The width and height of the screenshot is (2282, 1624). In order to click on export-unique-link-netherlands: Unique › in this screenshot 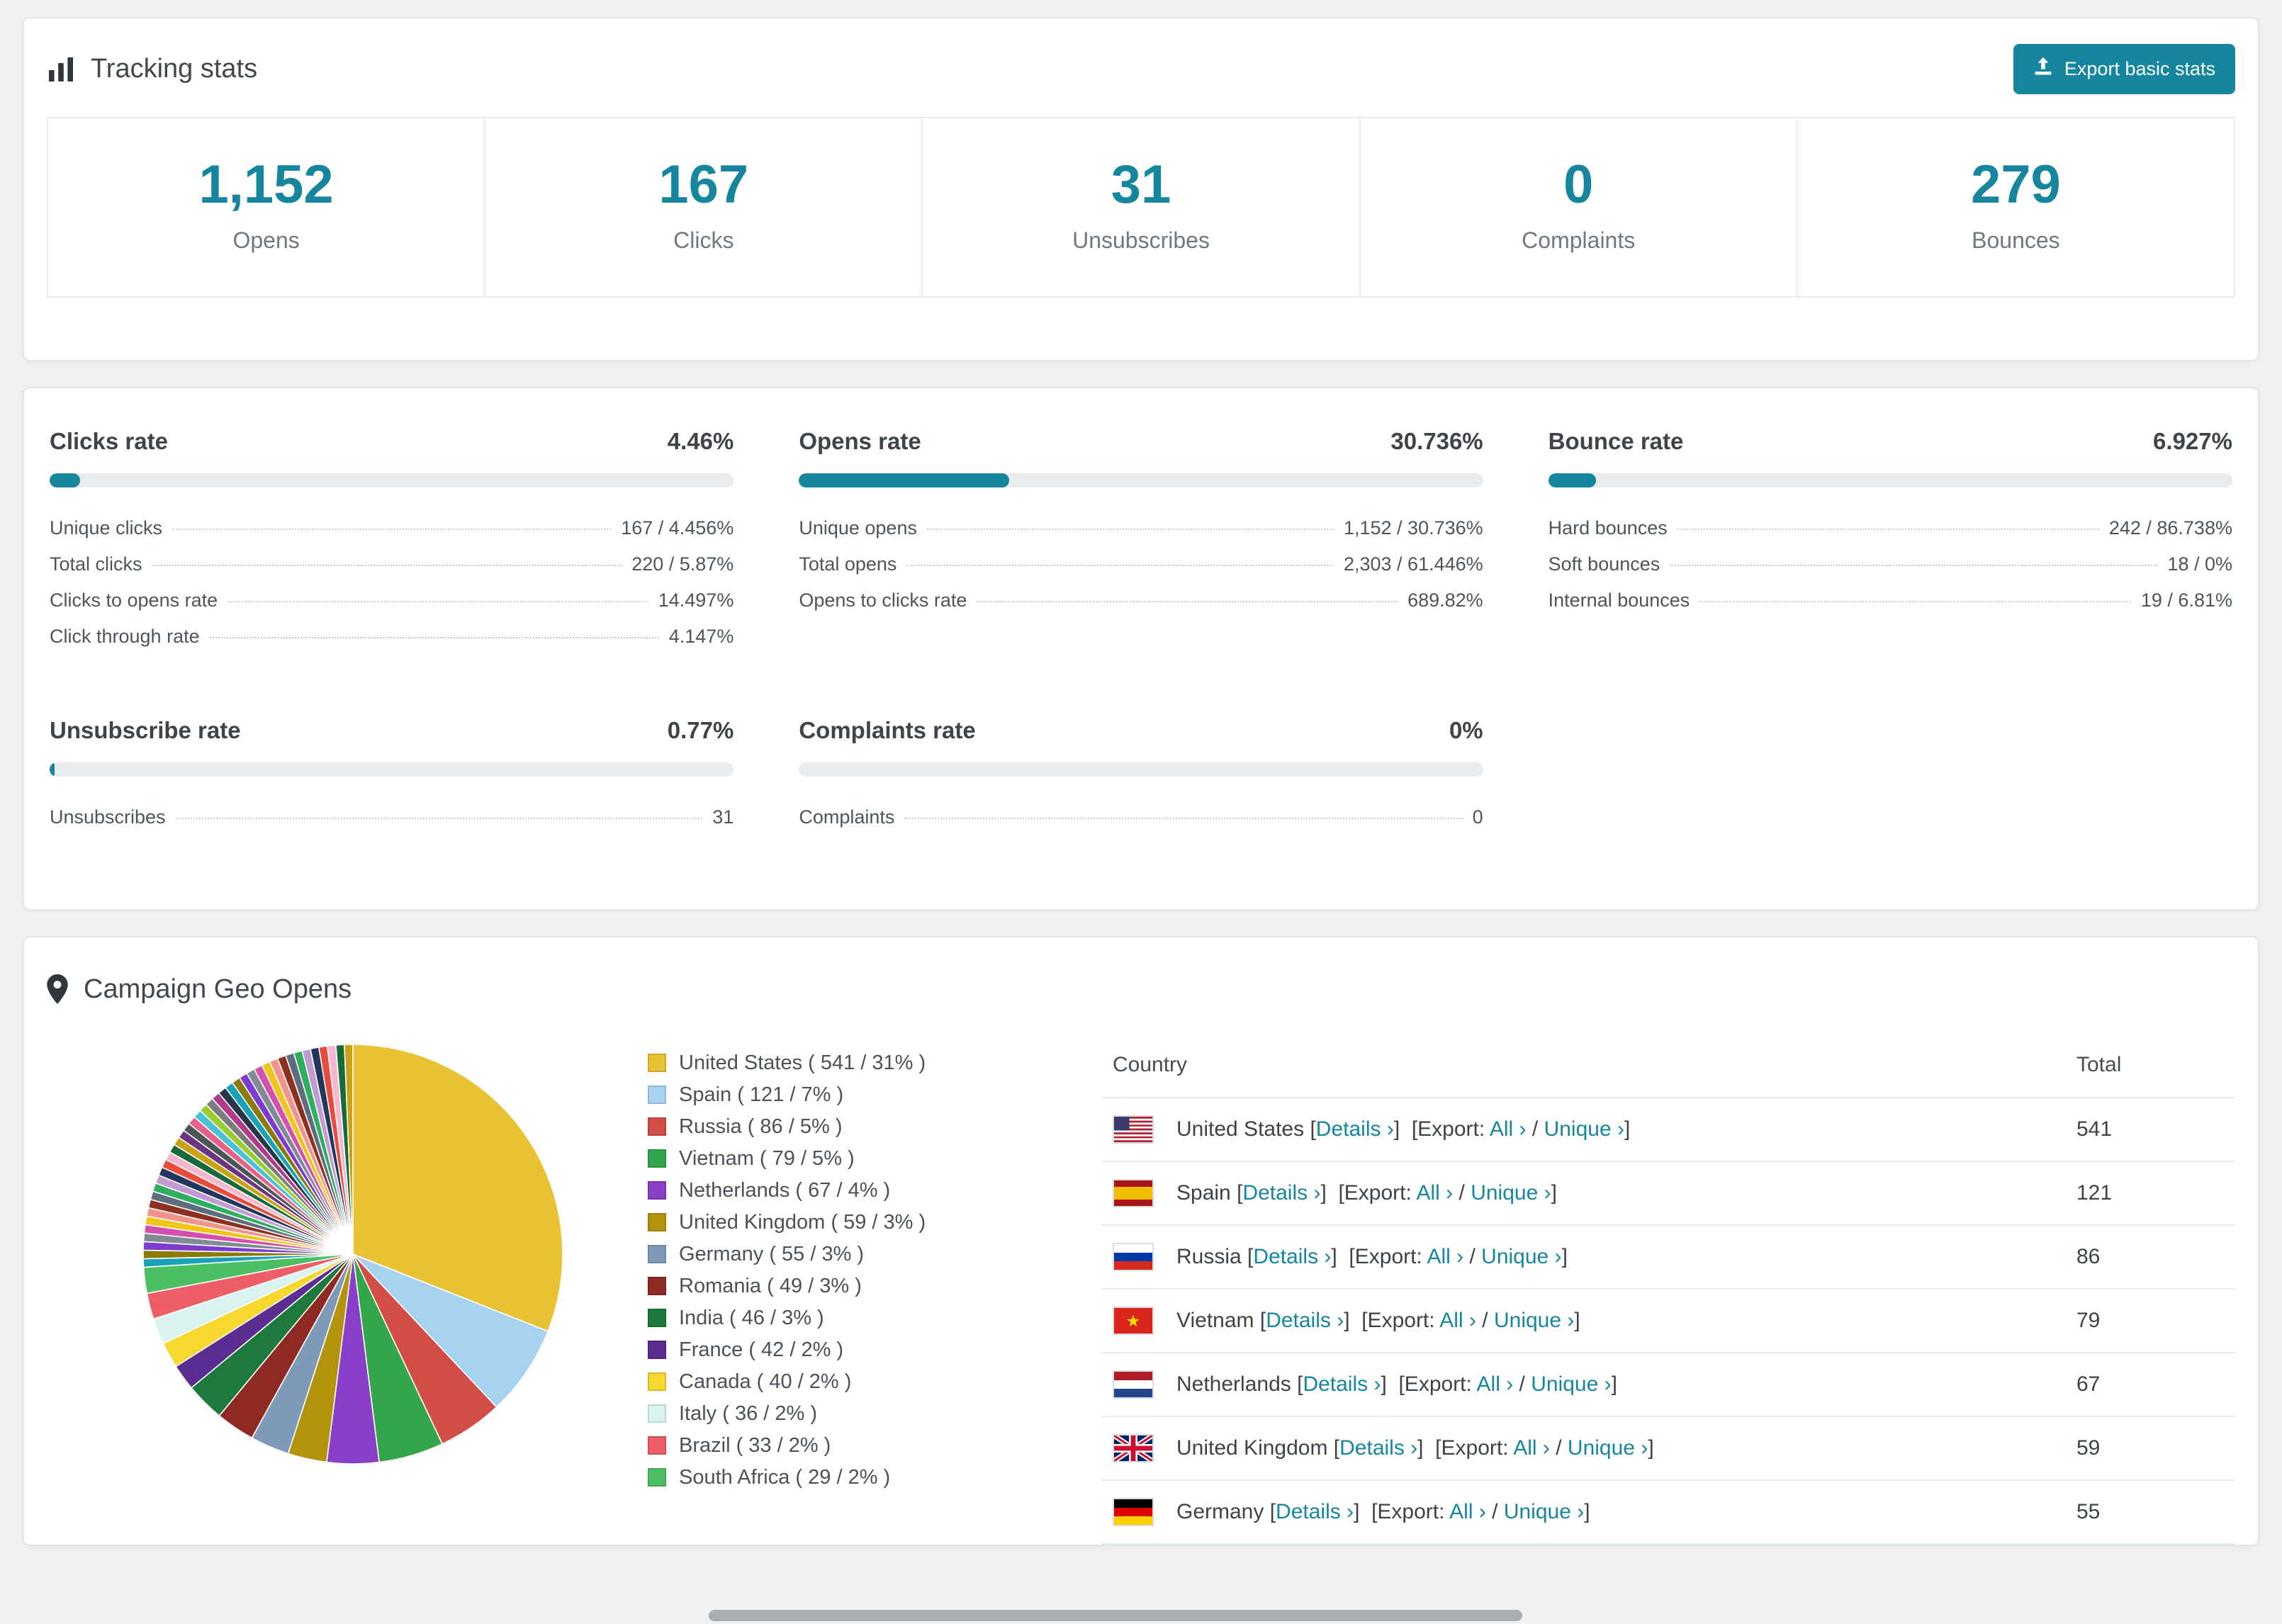, I will do `click(1571, 1384)`.